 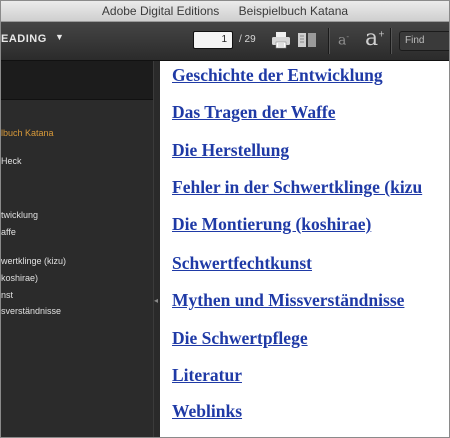 I want to click on document-title: Beispielbuch Katana, so click(x=293, y=11).